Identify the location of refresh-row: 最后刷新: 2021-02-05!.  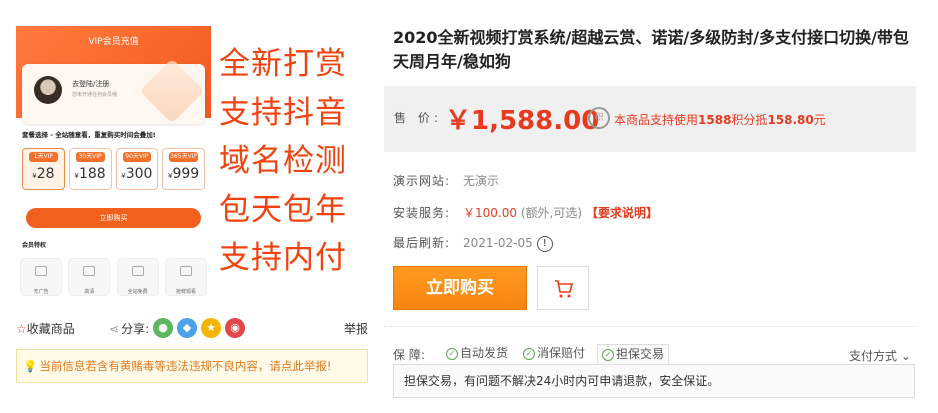
(473, 243).